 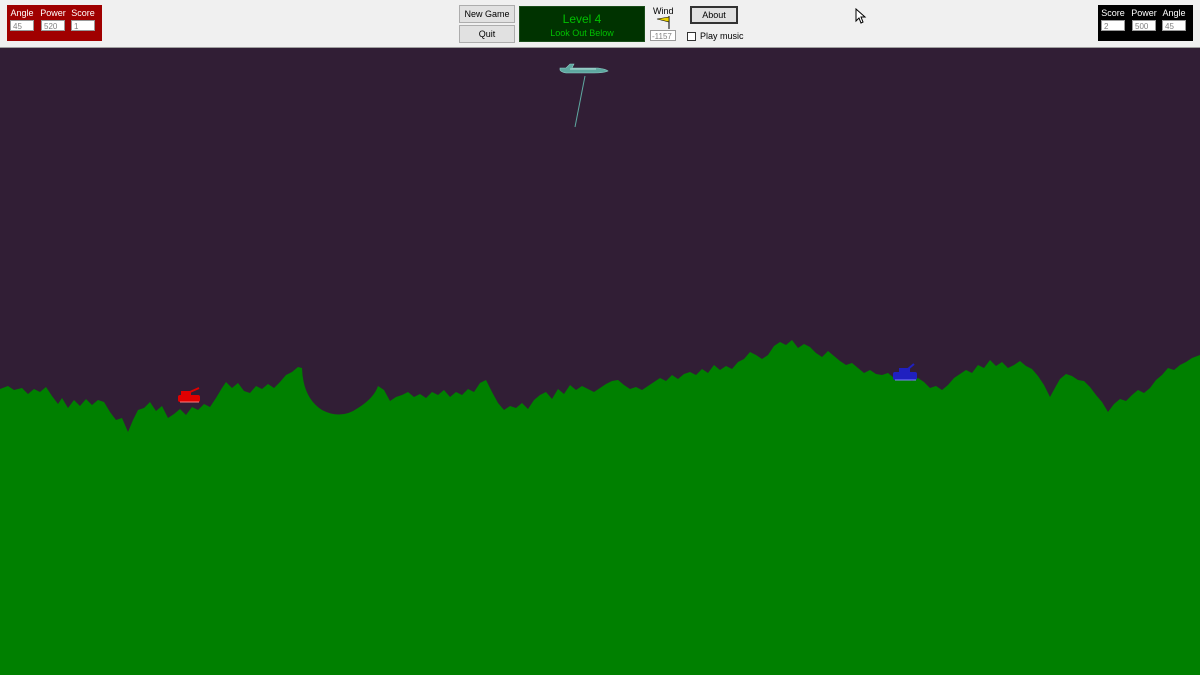 I want to click on play-music-toggle: Play music, so click(x=715, y=36).